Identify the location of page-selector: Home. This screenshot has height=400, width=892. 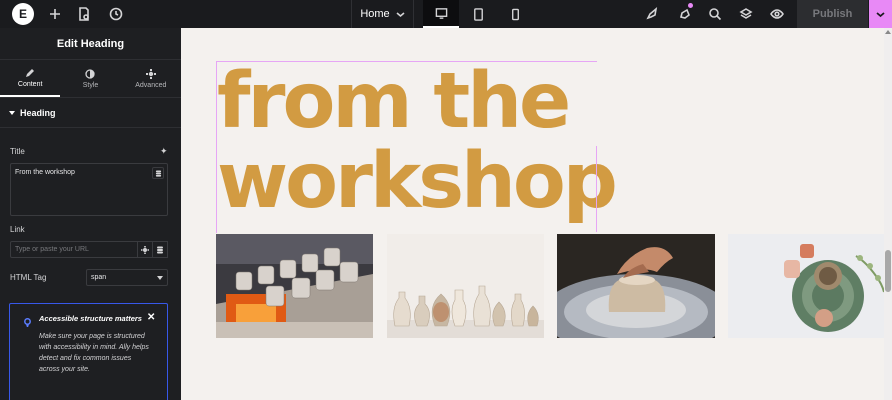
(382, 14).